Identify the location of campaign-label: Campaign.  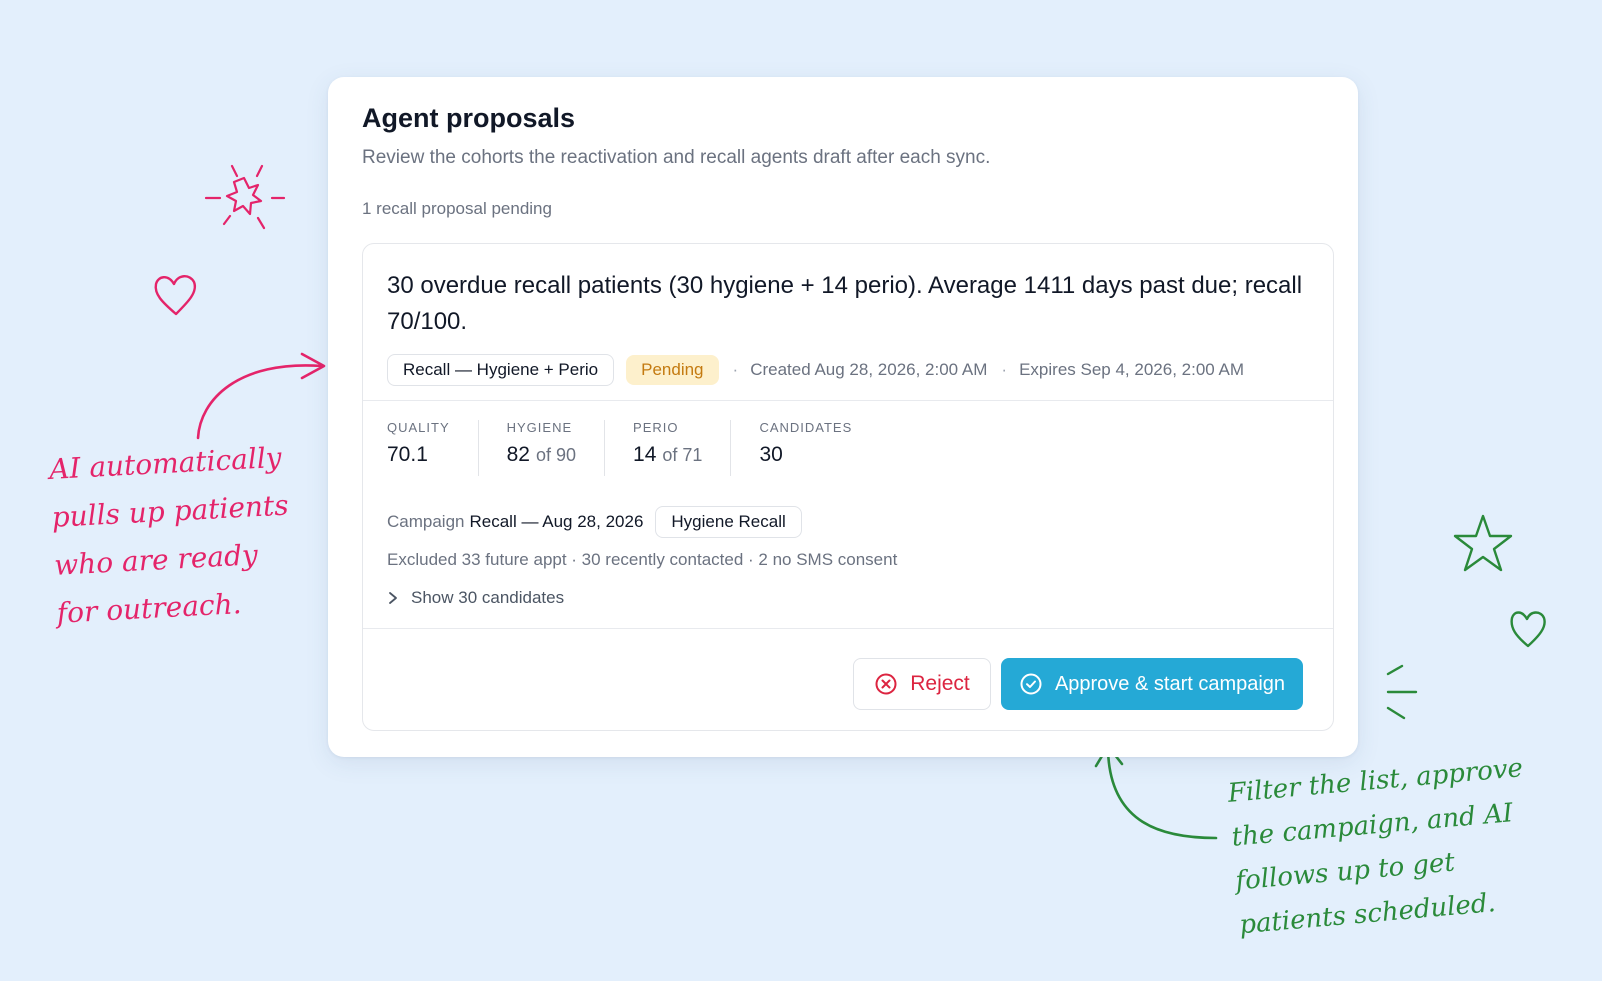
(426, 521).